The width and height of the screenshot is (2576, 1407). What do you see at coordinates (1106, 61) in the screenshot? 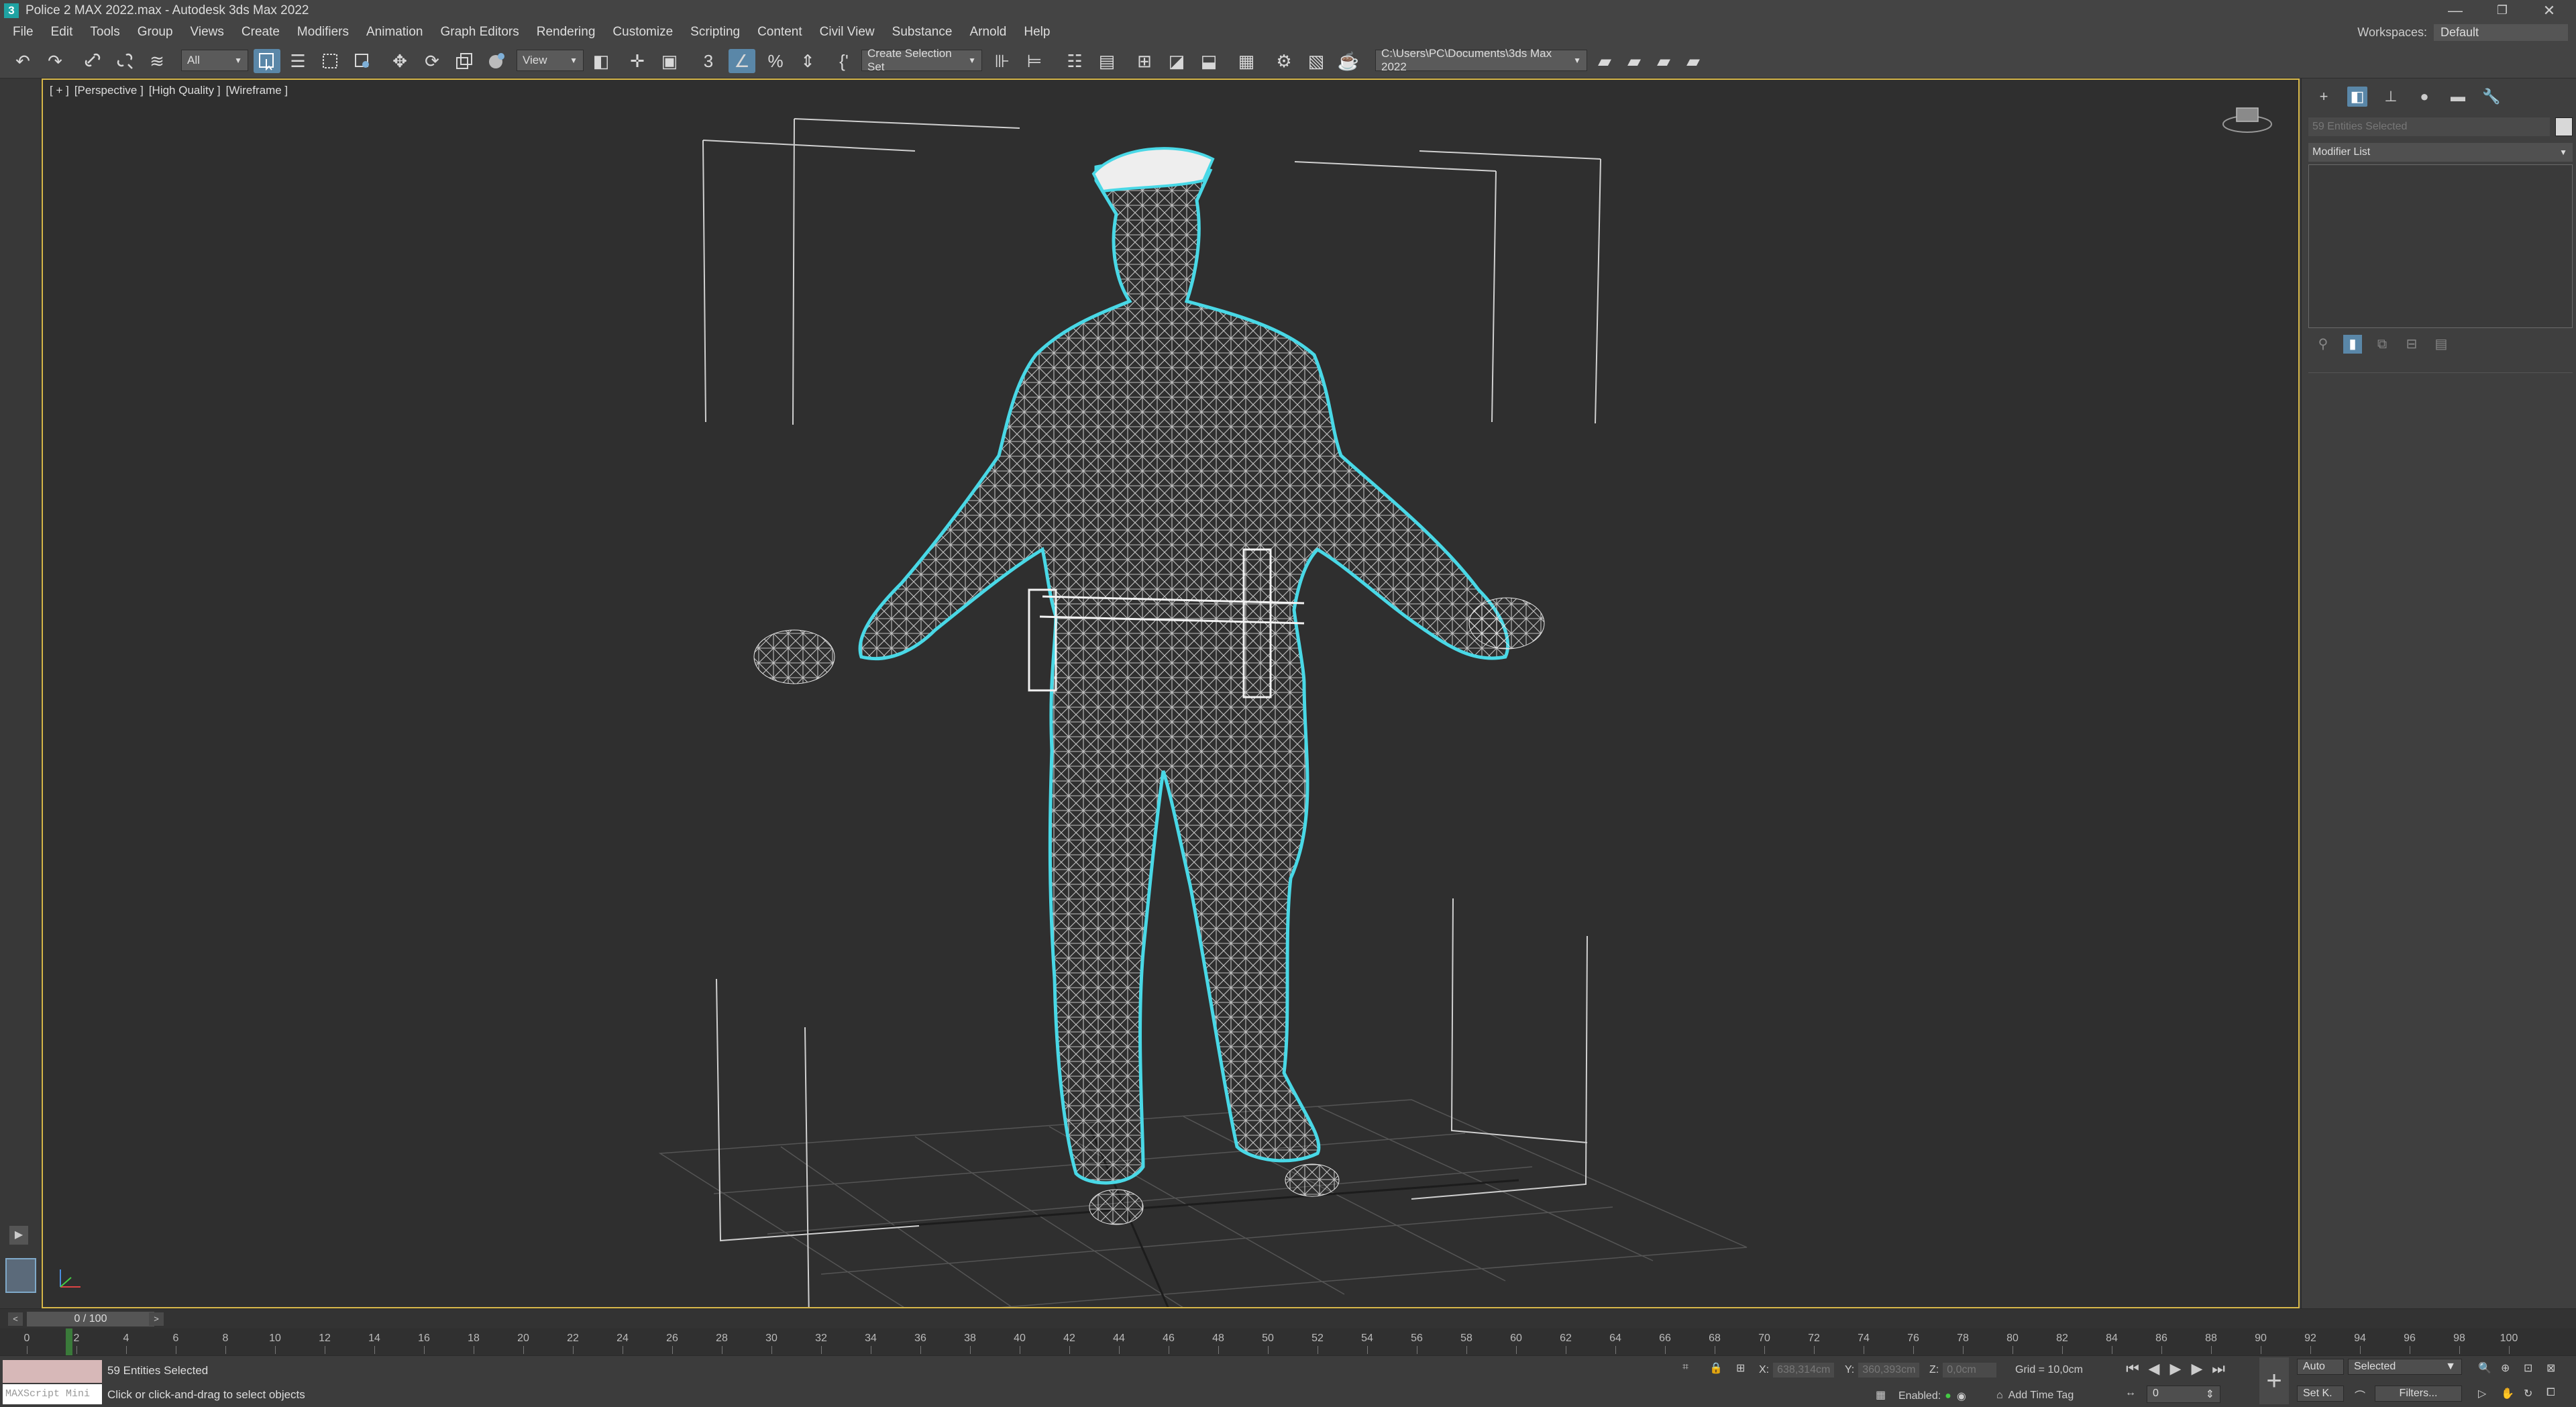
I see `layer-explorer-icon: ▤` at bounding box center [1106, 61].